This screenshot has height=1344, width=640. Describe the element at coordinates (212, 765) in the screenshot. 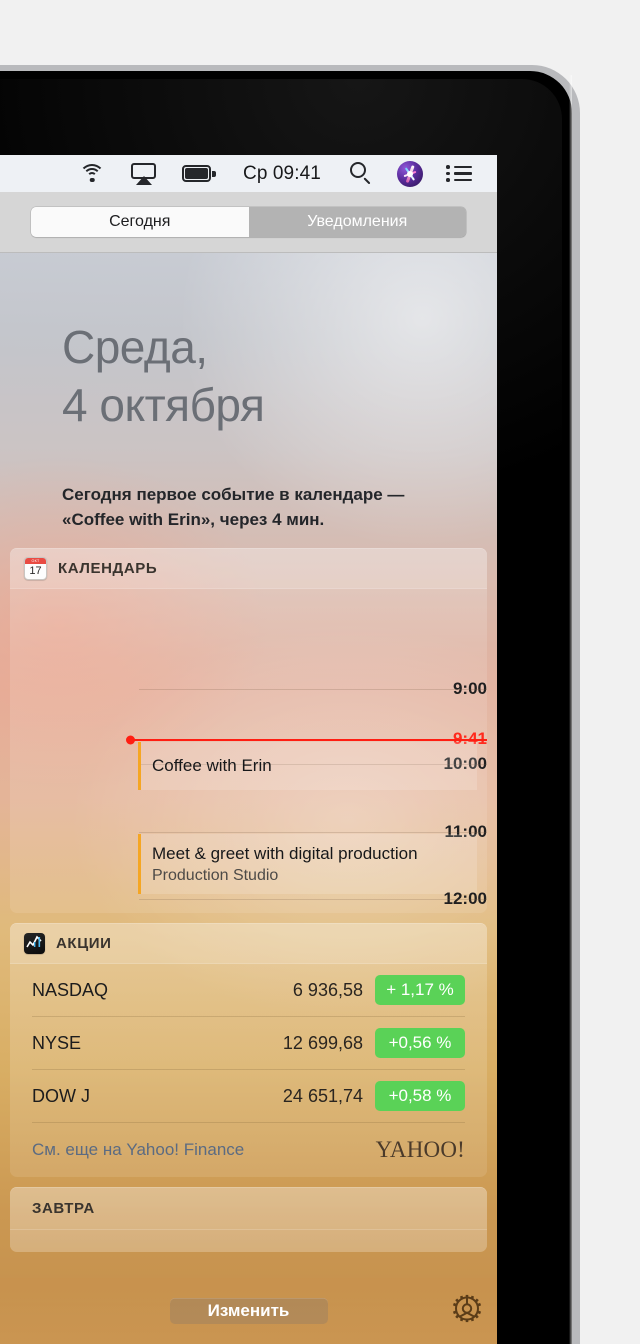

I see `calendar-event-title: Coffee with Erin` at that location.